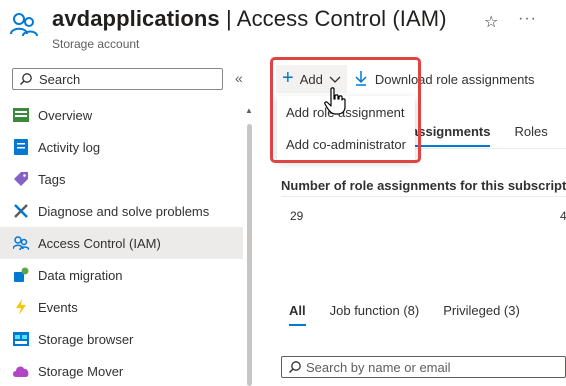 This screenshot has height=386, width=566. What do you see at coordinates (239, 78) in the screenshot?
I see `collapse-sidebar-icon: «` at bounding box center [239, 78].